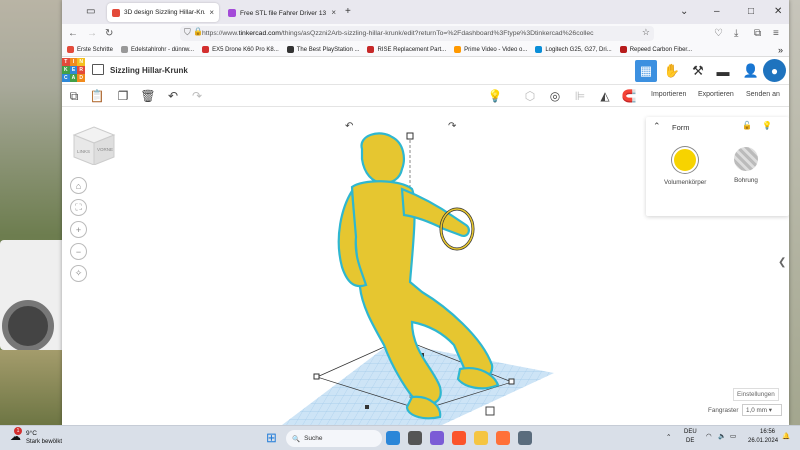  I want to click on tab-overview-icon: ▭, so click(90, 12).